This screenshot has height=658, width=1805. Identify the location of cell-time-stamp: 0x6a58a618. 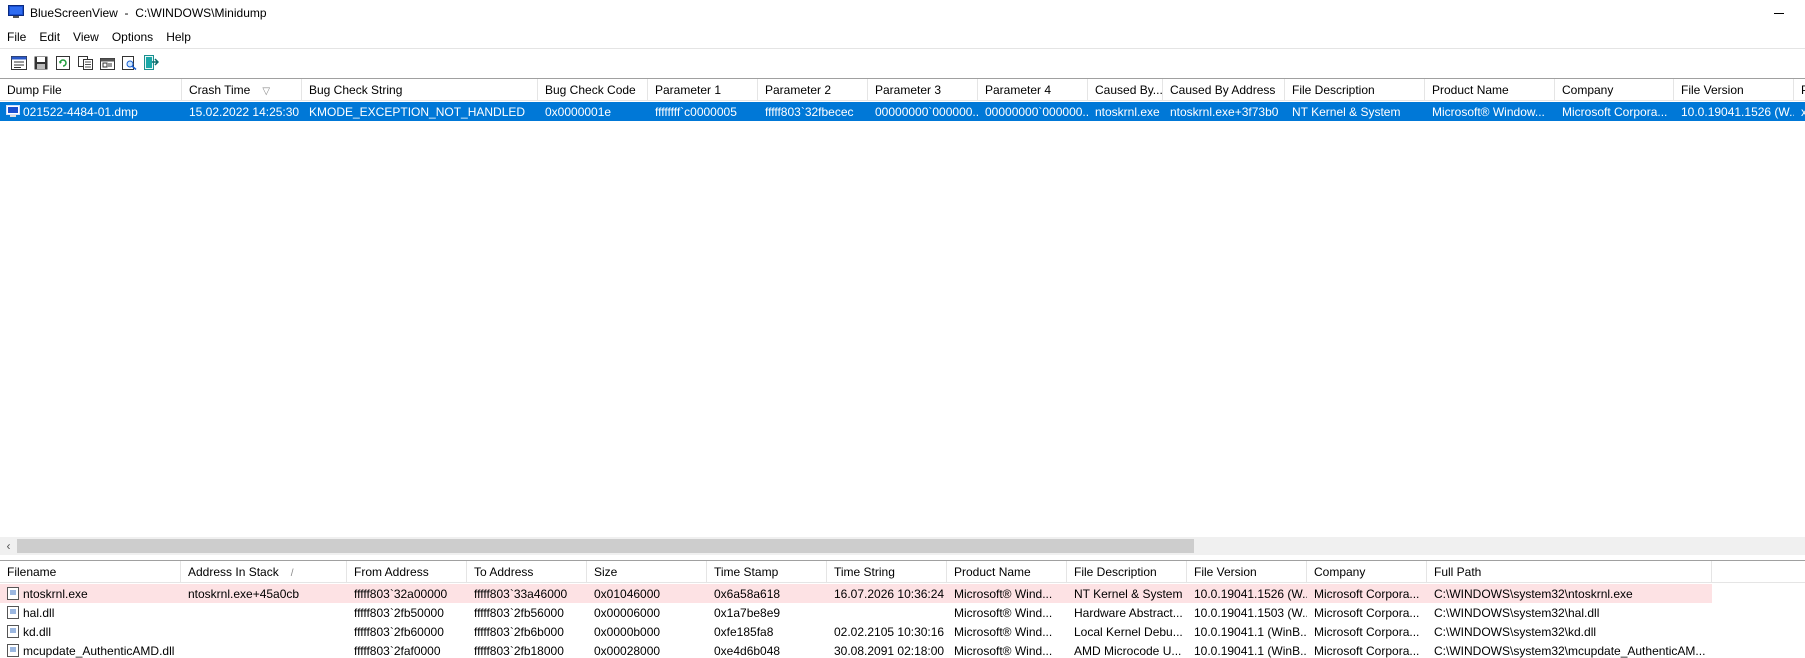
(747, 594).